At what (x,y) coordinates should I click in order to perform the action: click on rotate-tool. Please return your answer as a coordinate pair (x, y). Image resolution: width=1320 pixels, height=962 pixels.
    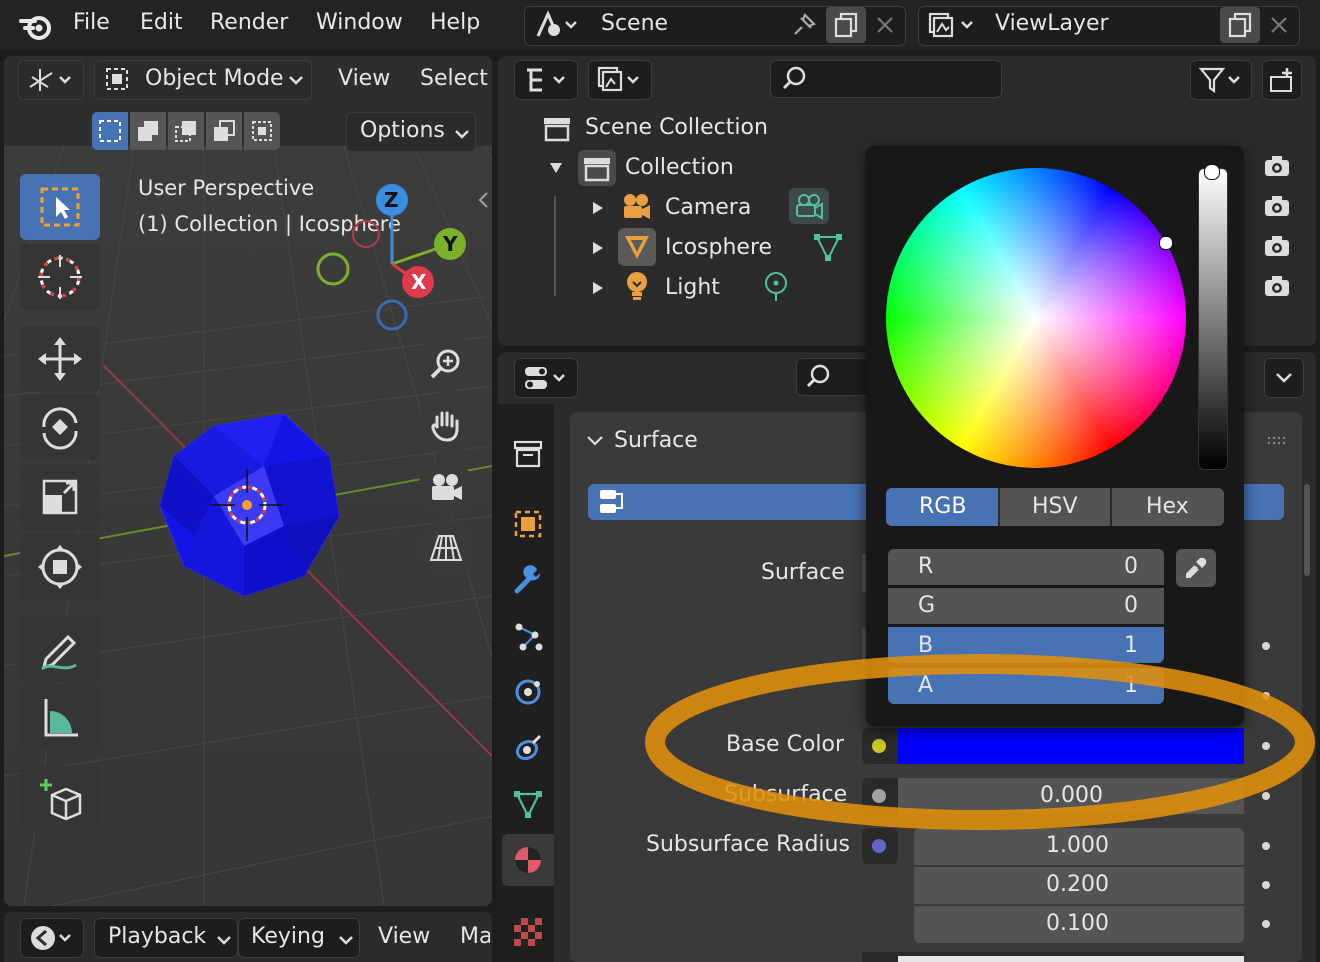
    Looking at the image, I should click on (60, 427).